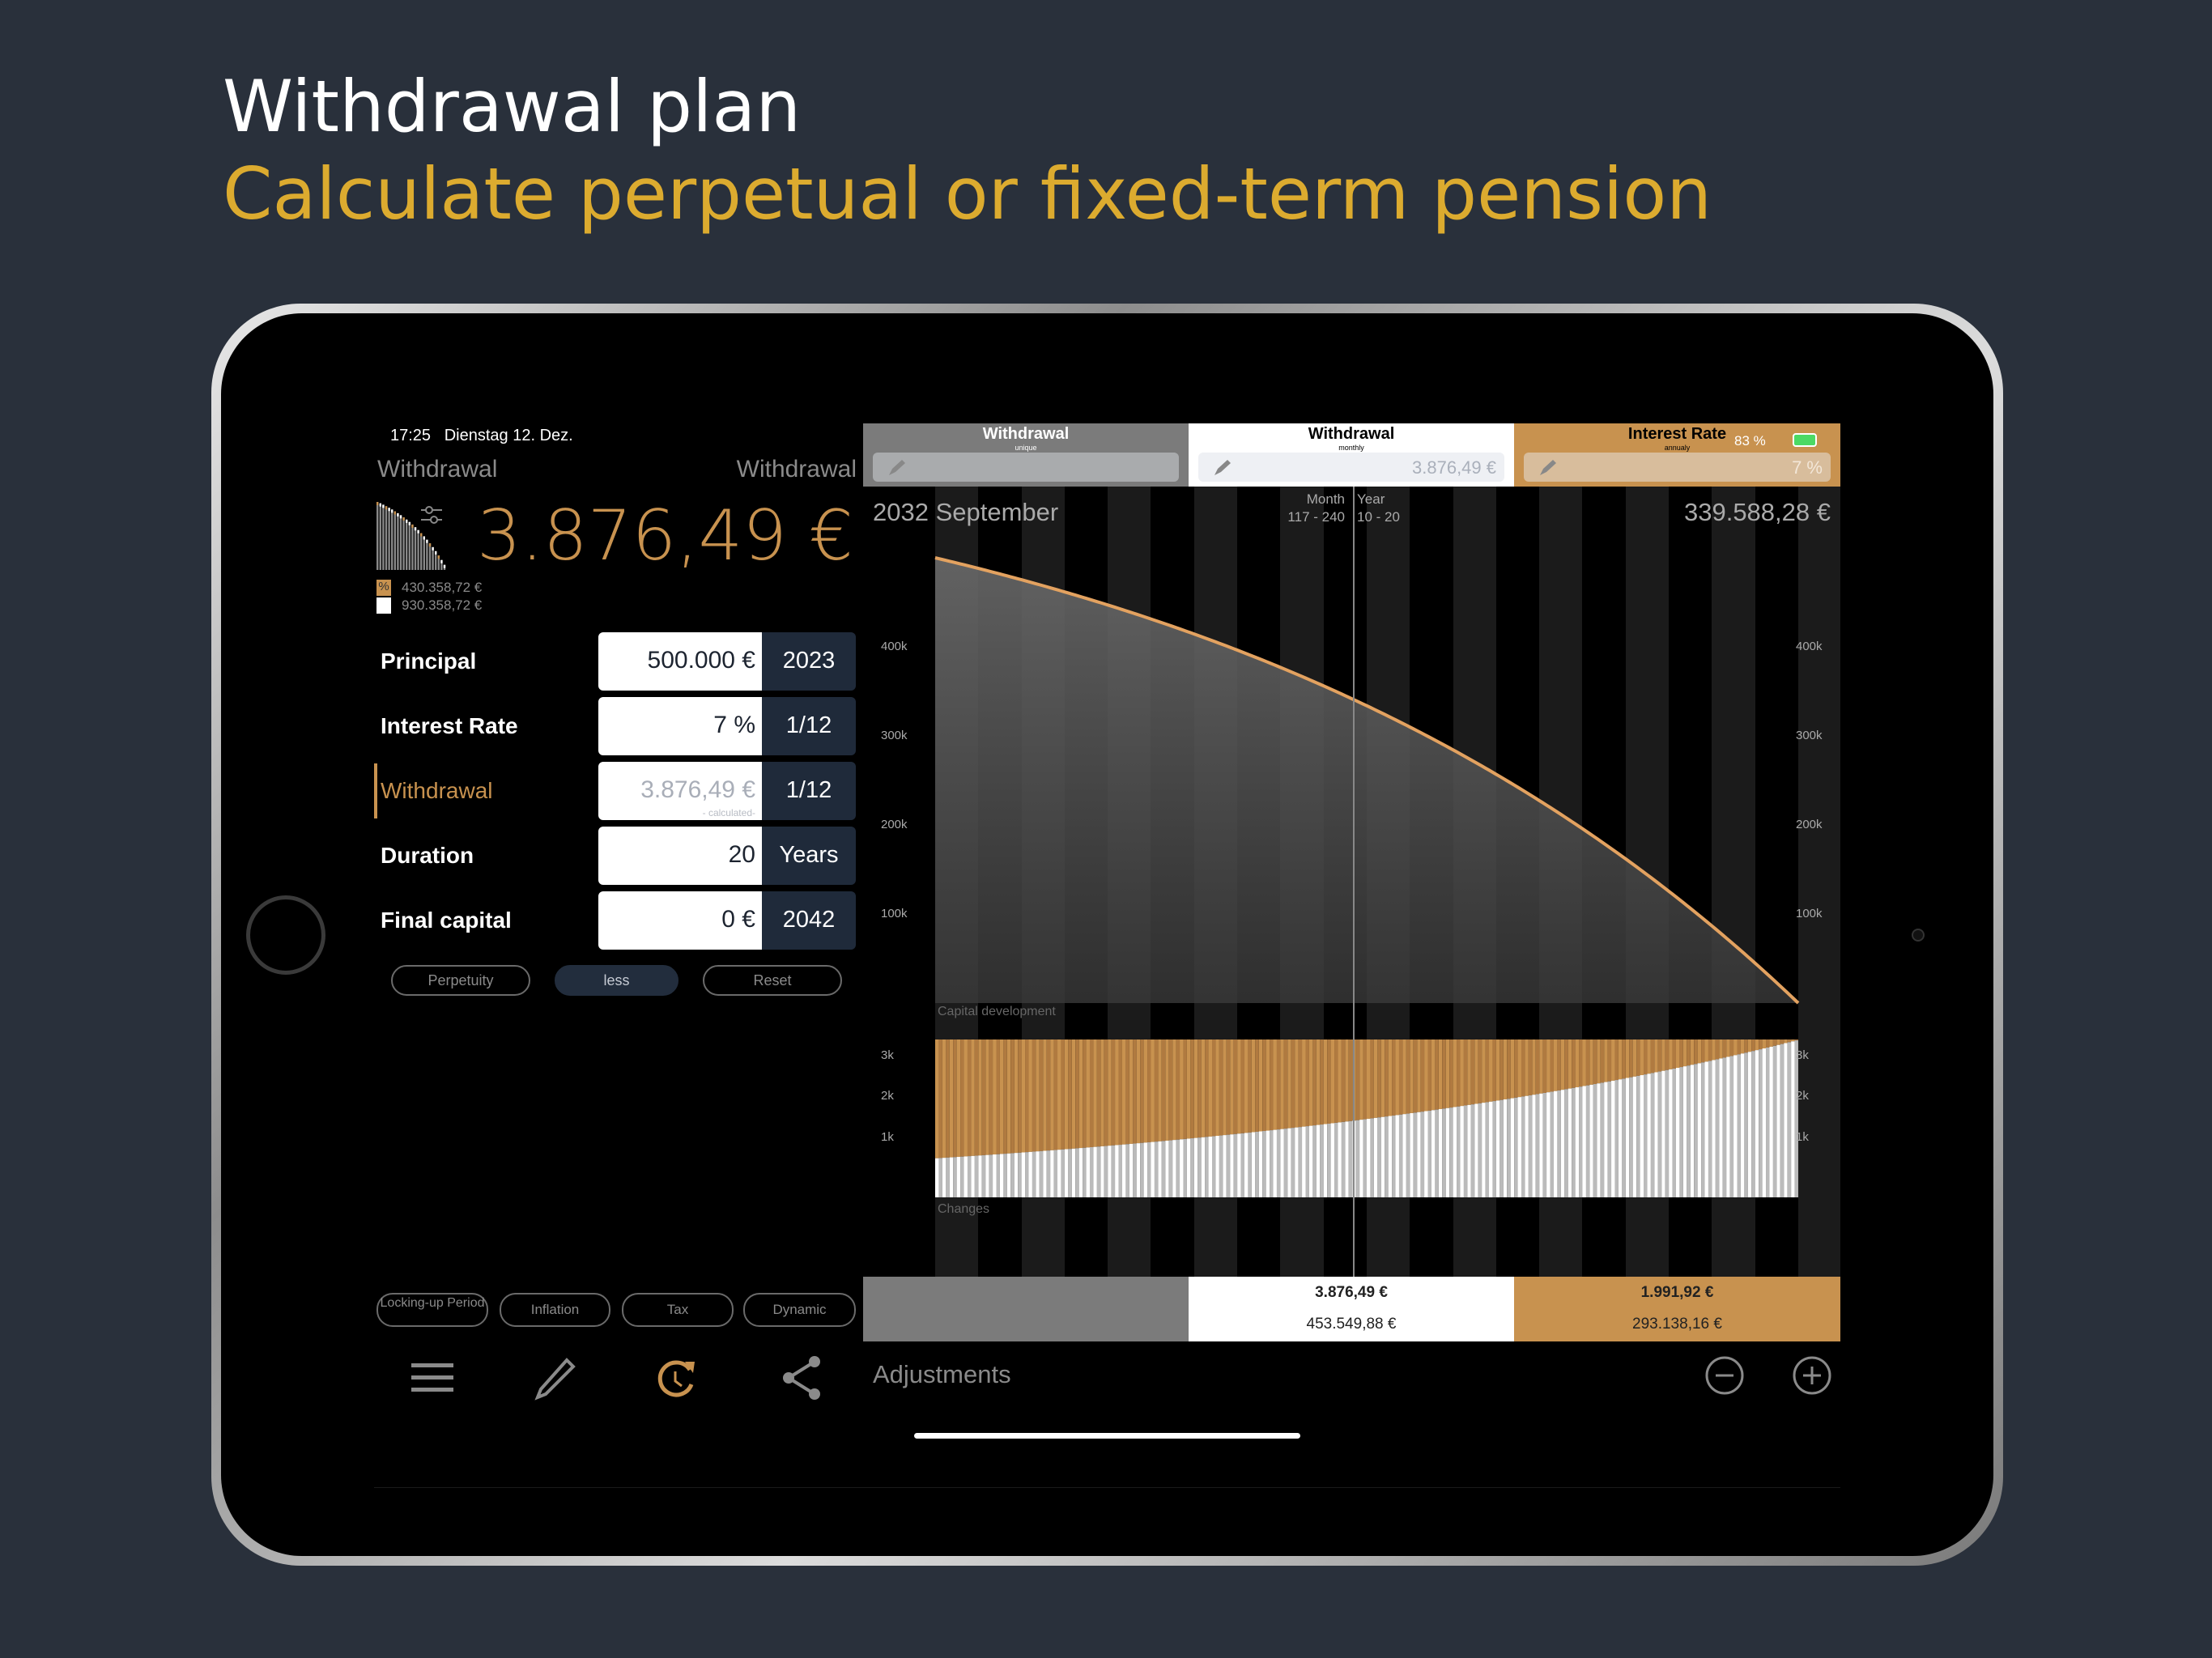  What do you see at coordinates (997, 1011) in the screenshot?
I see `capital-chart-label: Capital development` at bounding box center [997, 1011].